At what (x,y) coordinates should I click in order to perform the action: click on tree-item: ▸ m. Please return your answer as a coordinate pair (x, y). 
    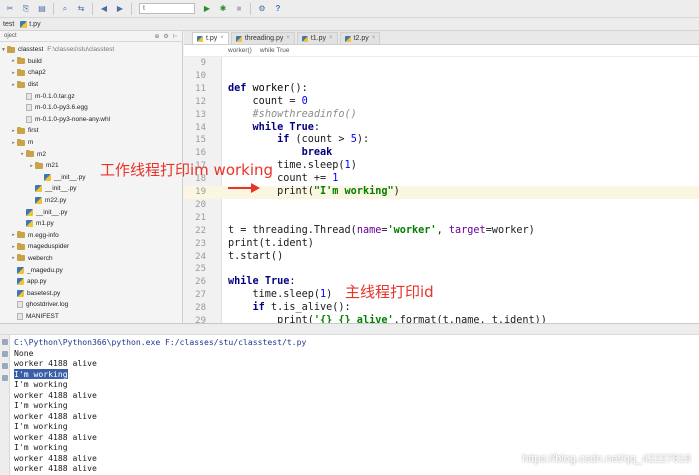
    Looking at the image, I should click on (91, 143).